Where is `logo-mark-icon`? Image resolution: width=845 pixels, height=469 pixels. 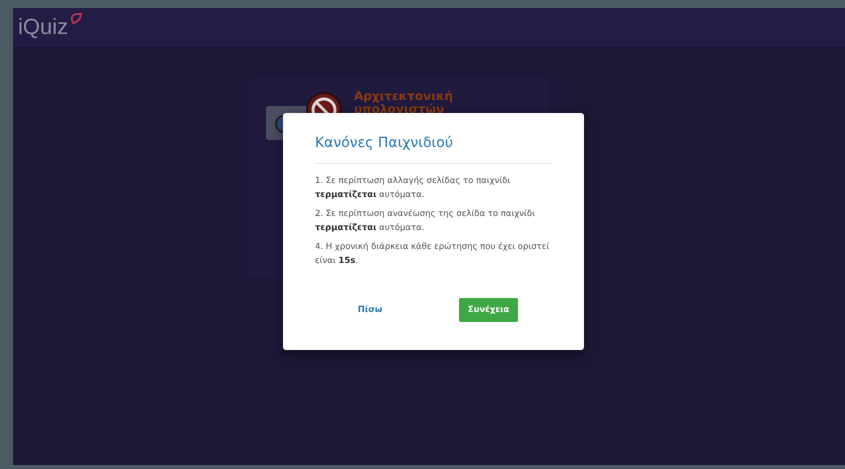 logo-mark-icon is located at coordinates (76, 19).